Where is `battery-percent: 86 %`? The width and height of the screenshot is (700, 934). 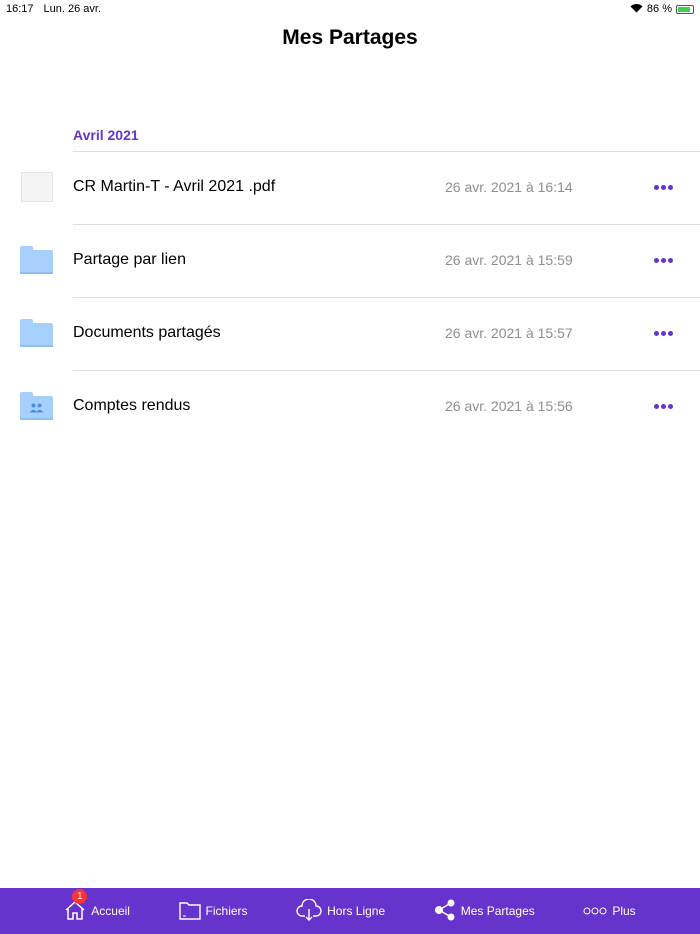 battery-percent: 86 % is located at coordinates (659, 9).